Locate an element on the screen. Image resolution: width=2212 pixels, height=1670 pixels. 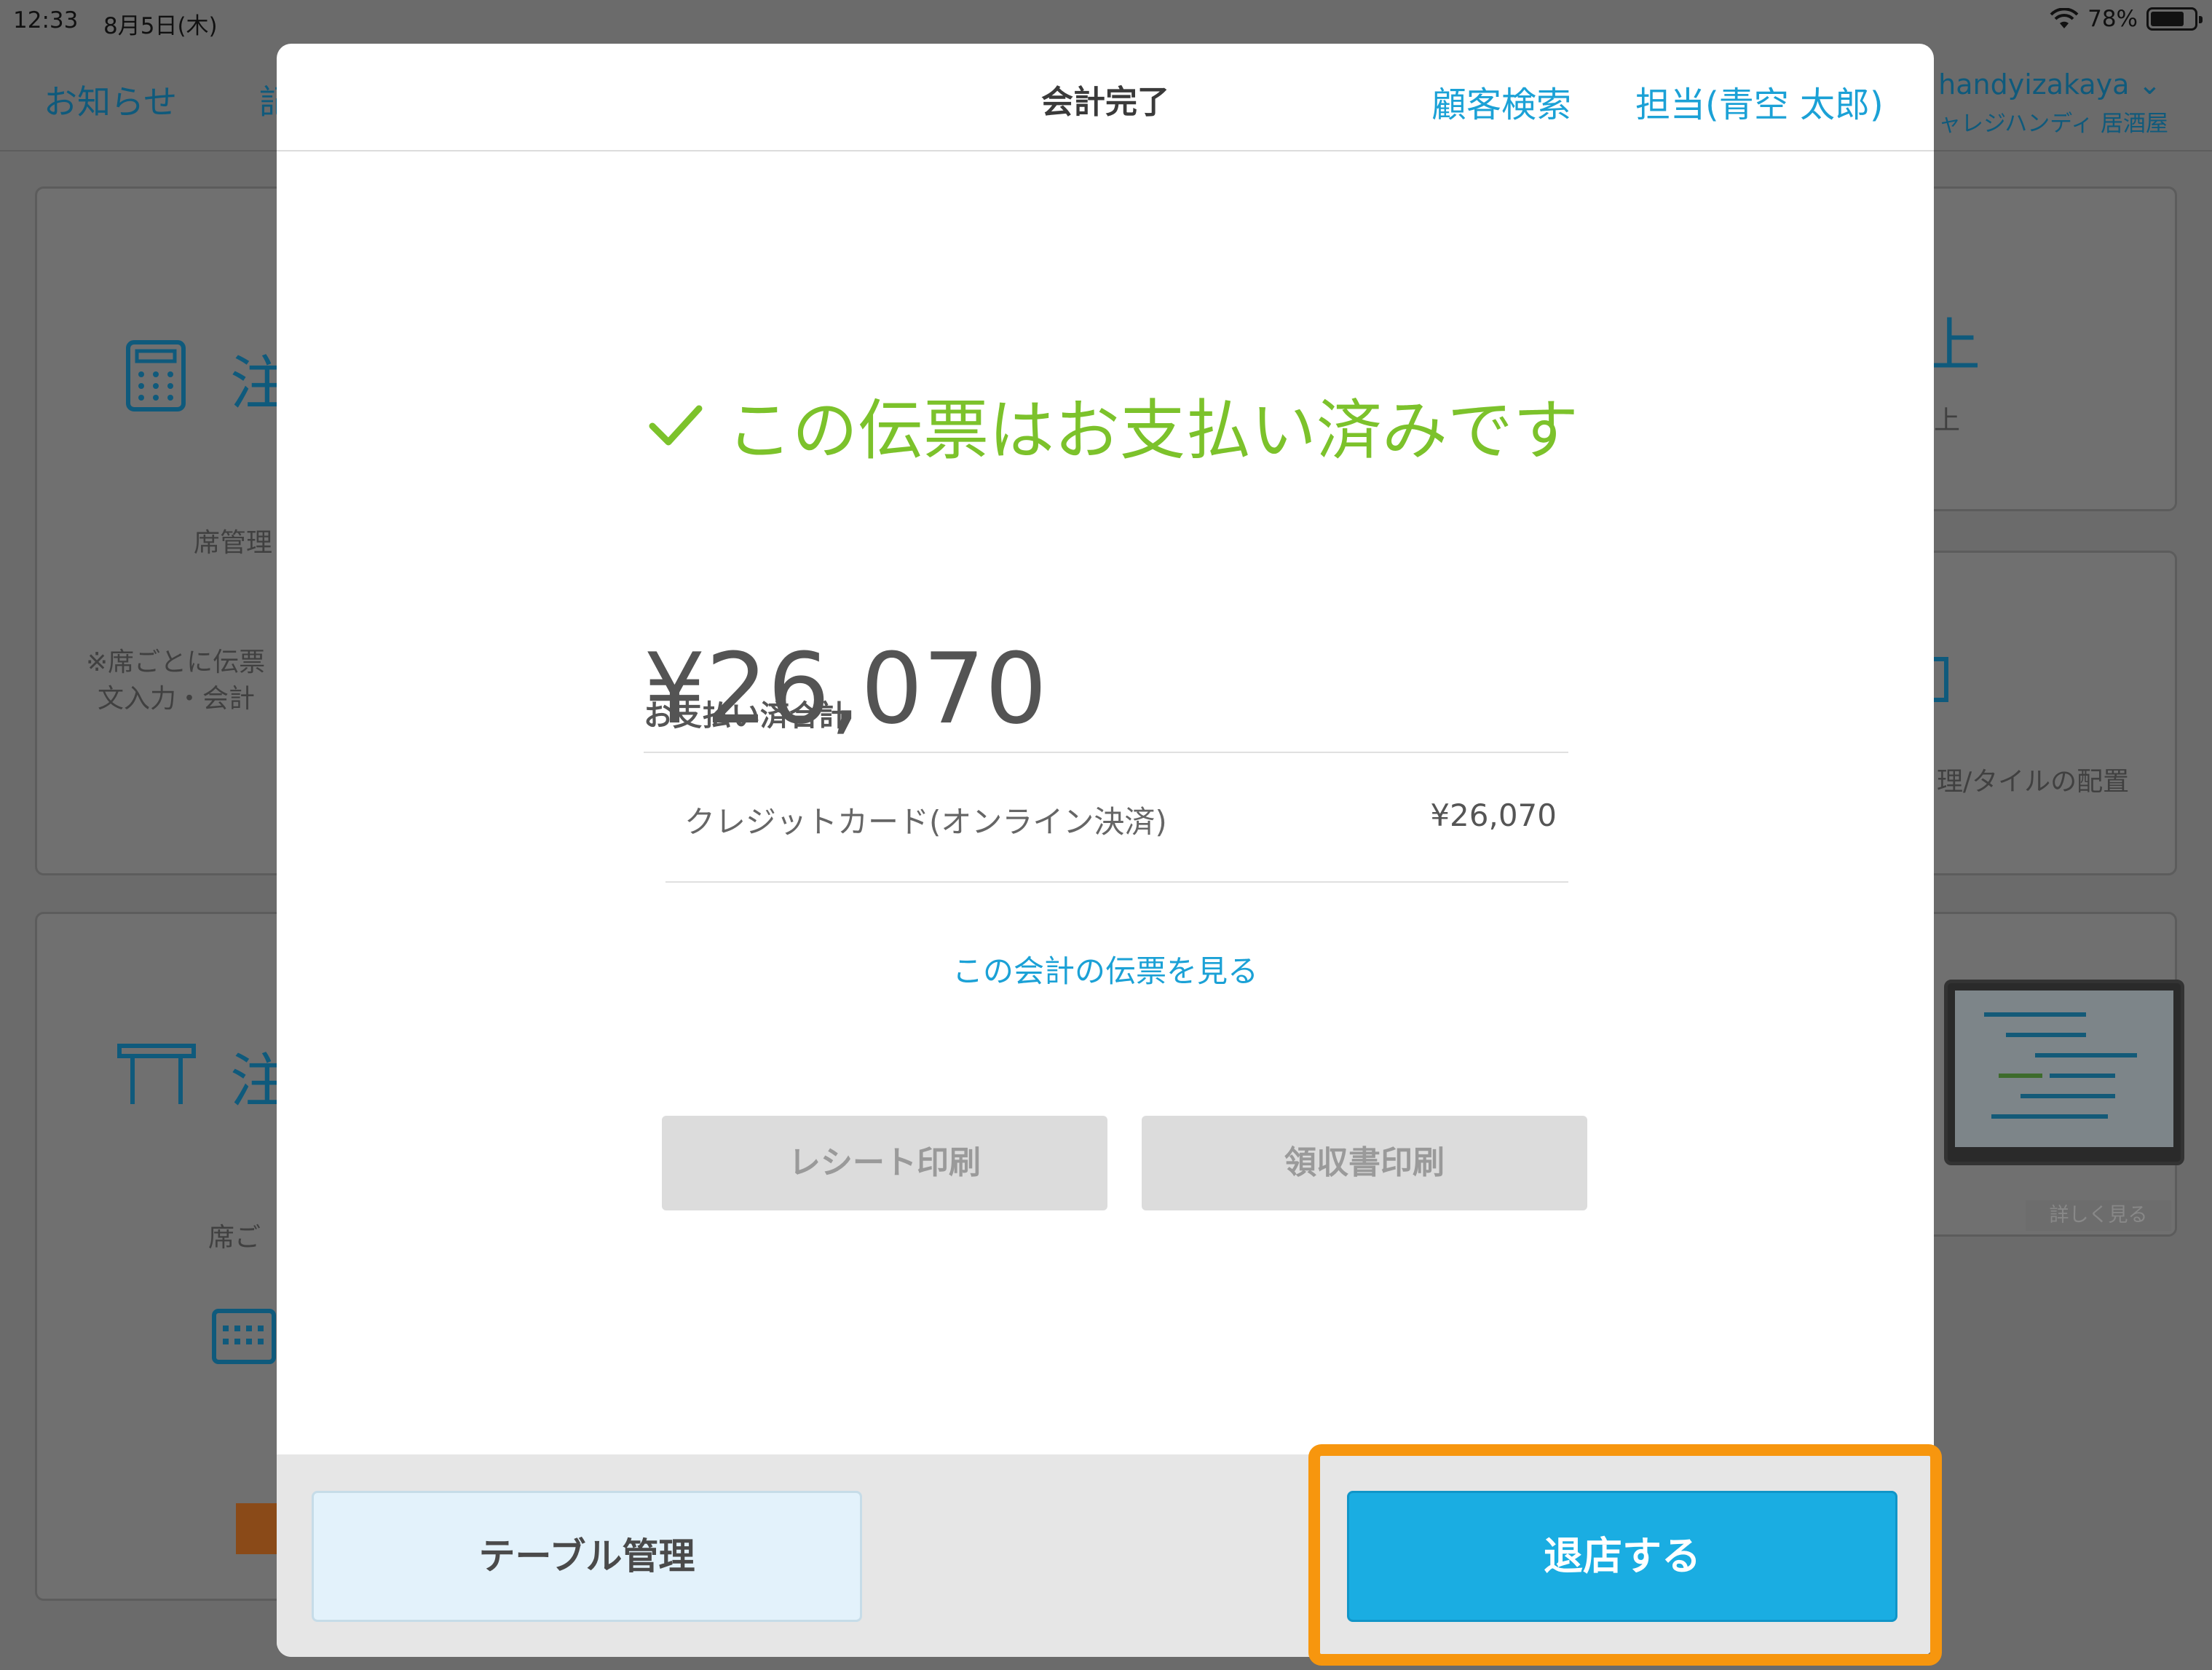
customer-search-link: 顧客検索 is located at coordinates (1501, 102).